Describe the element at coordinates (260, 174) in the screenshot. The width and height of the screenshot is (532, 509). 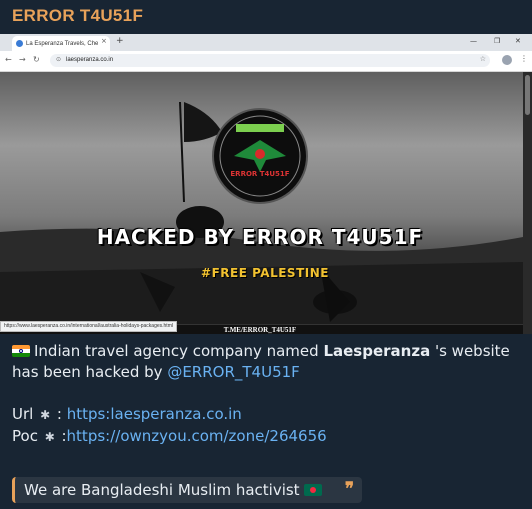
I see `logo-text: ERROR T4U51F` at that location.